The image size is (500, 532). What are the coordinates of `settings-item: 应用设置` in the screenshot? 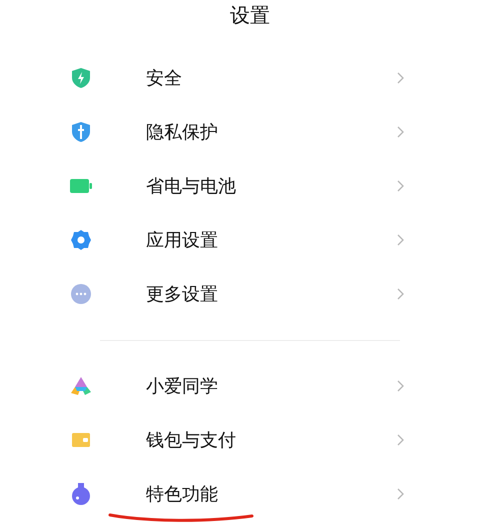 It's located at (250, 240).